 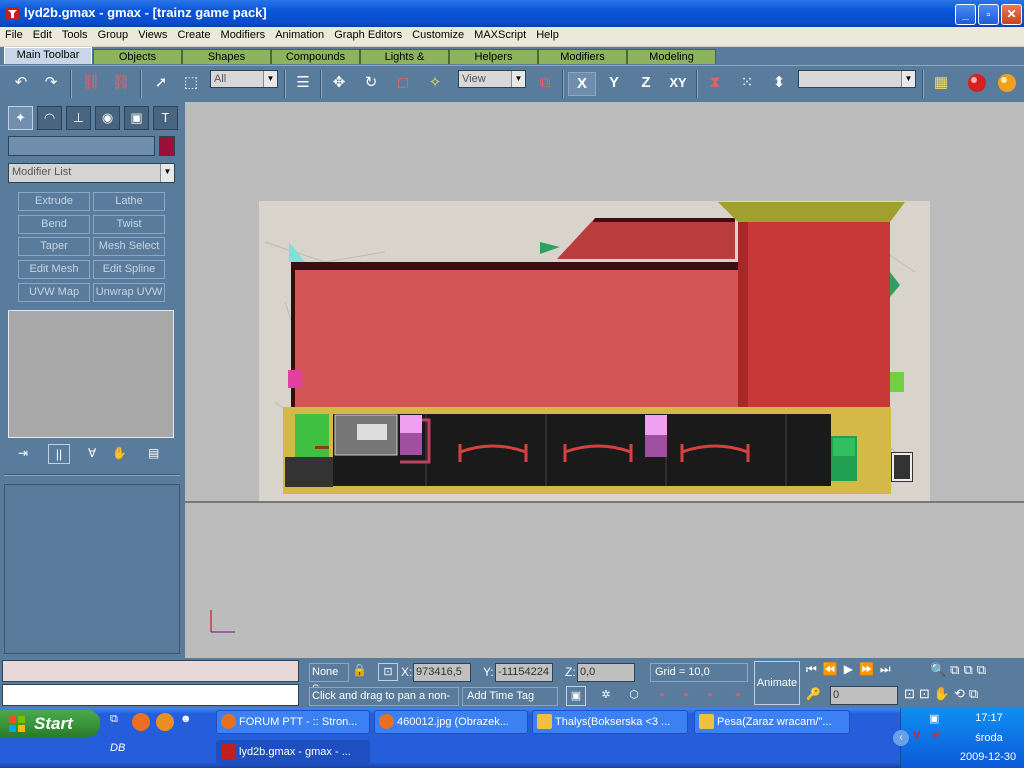 What do you see at coordinates (91, 374) in the screenshot?
I see `modifier-stack-list` at bounding box center [91, 374].